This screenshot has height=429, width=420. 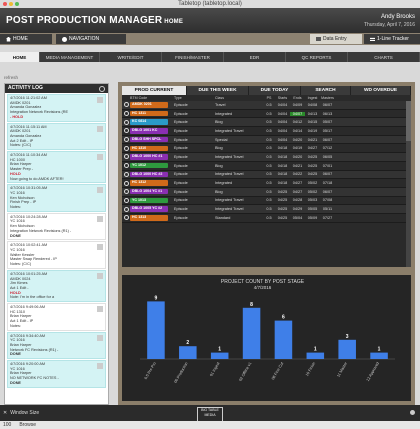 What do you see at coordinates (327, 217) in the screenshot?
I see `d4-cell: 07/27` at bounding box center [327, 217].